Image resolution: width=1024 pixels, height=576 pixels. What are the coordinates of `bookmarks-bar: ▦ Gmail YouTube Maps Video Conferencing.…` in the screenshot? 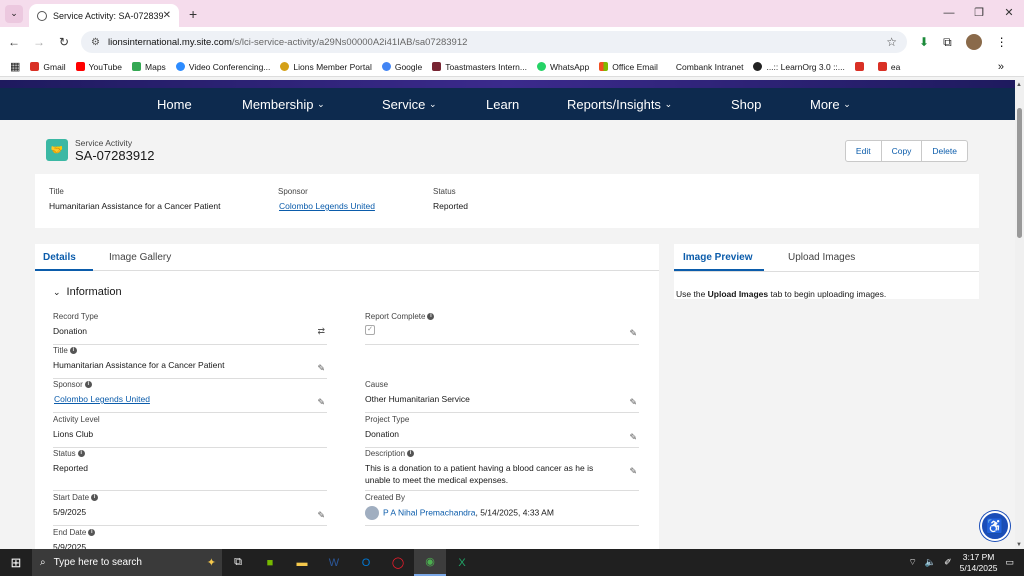 It's located at (512, 67).